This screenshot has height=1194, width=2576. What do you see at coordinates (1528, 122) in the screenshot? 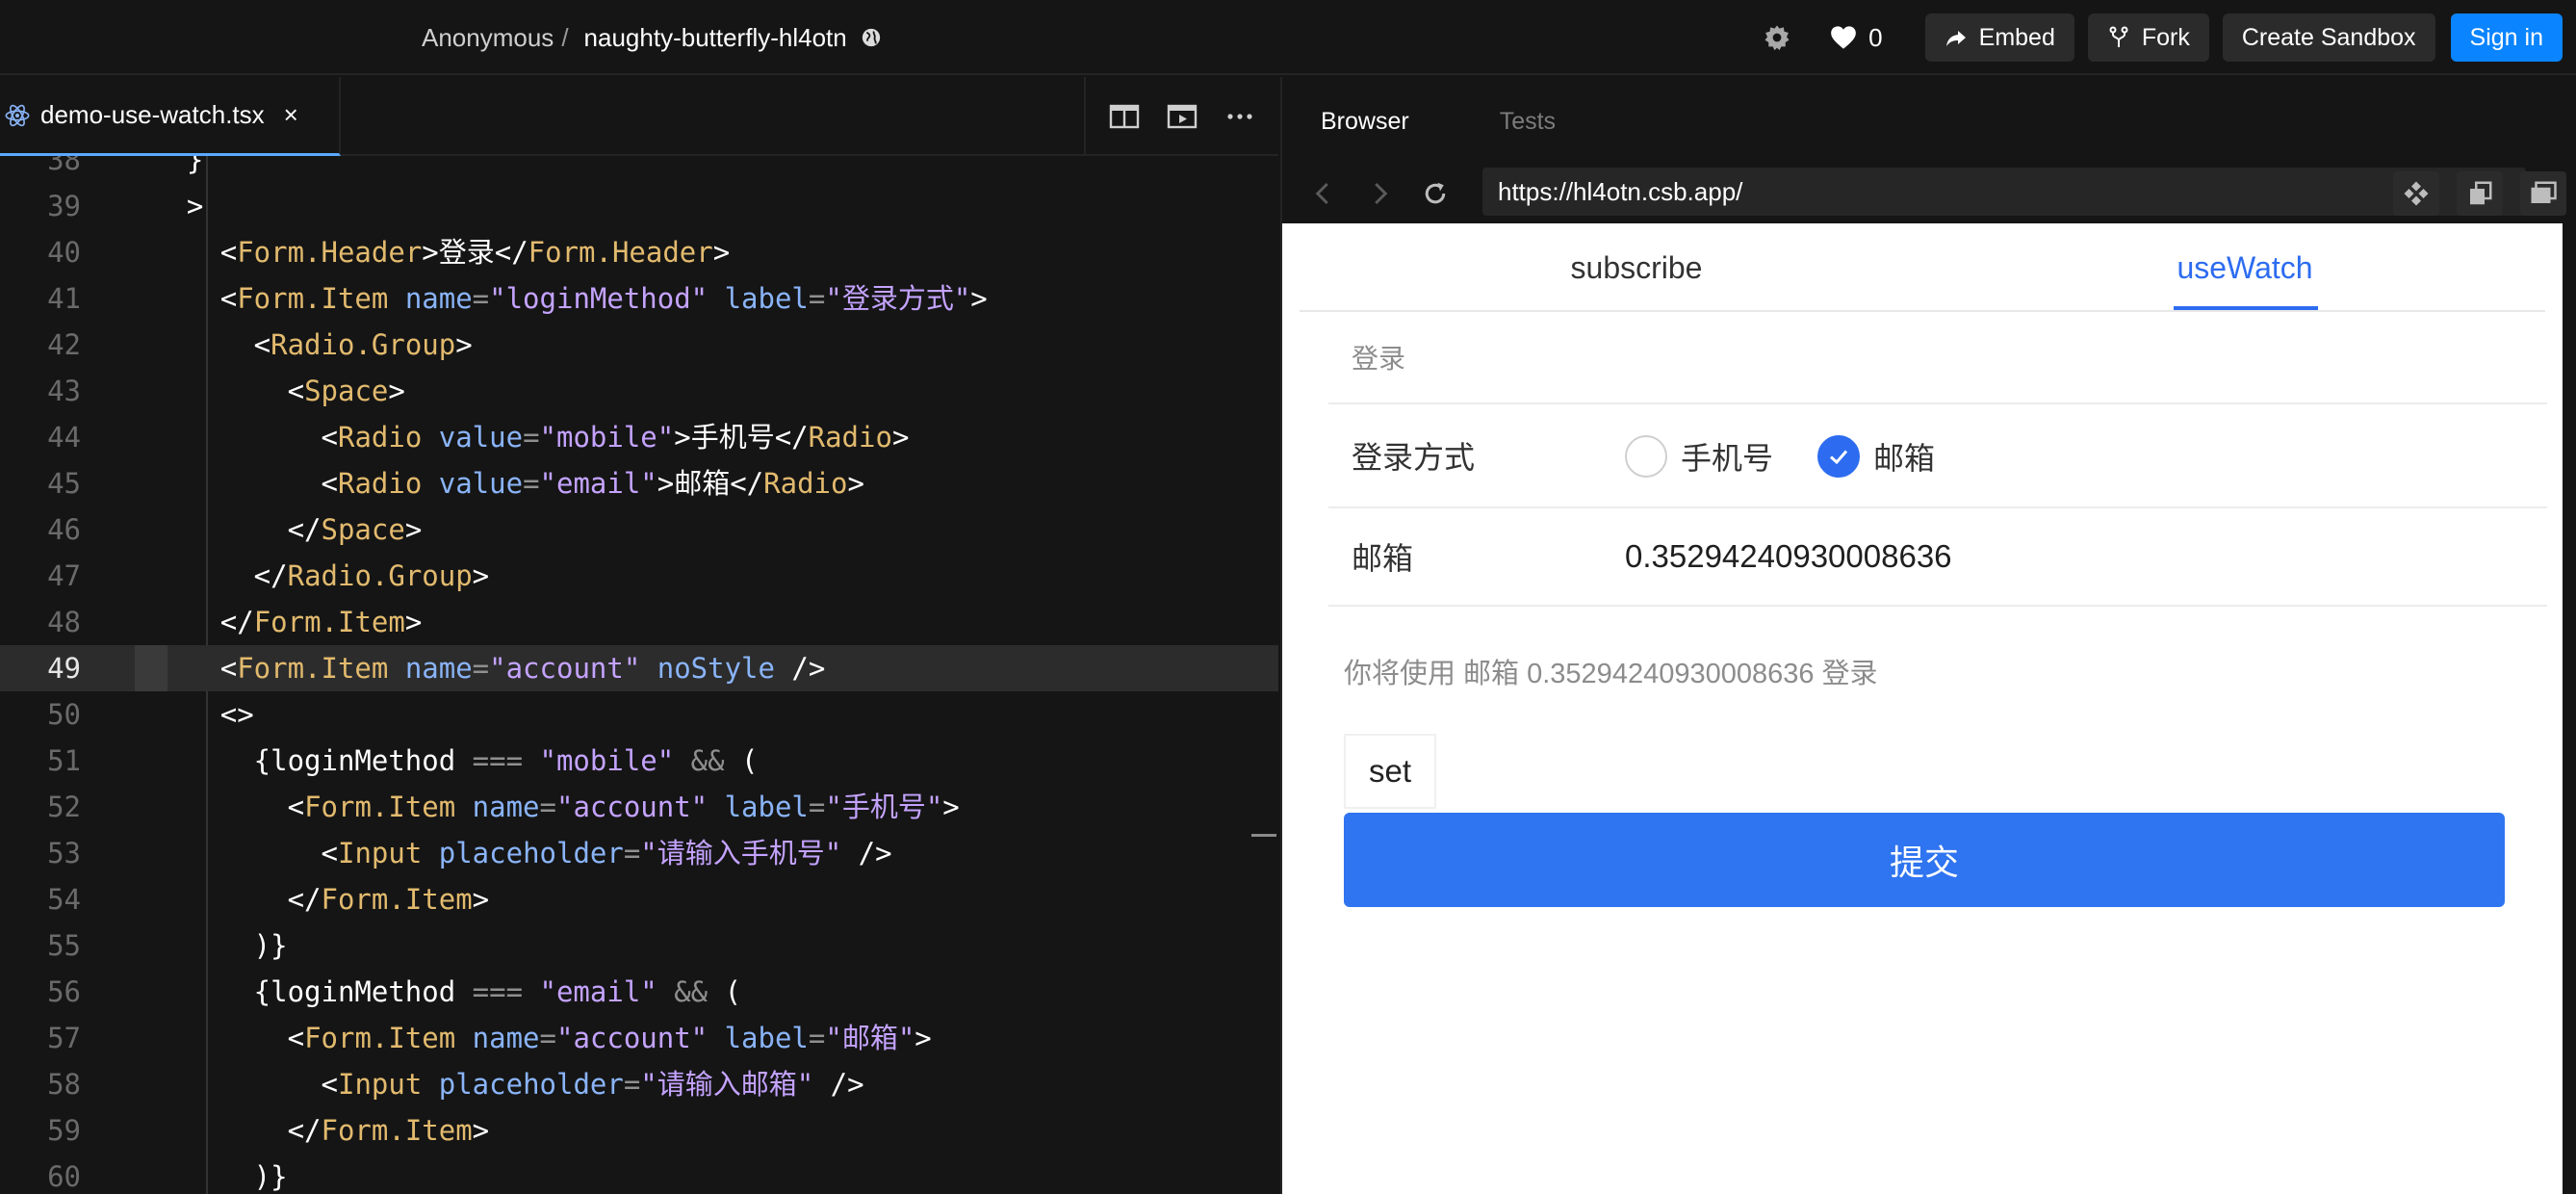
I see `tab-tests: Tests` at bounding box center [1528, 122].